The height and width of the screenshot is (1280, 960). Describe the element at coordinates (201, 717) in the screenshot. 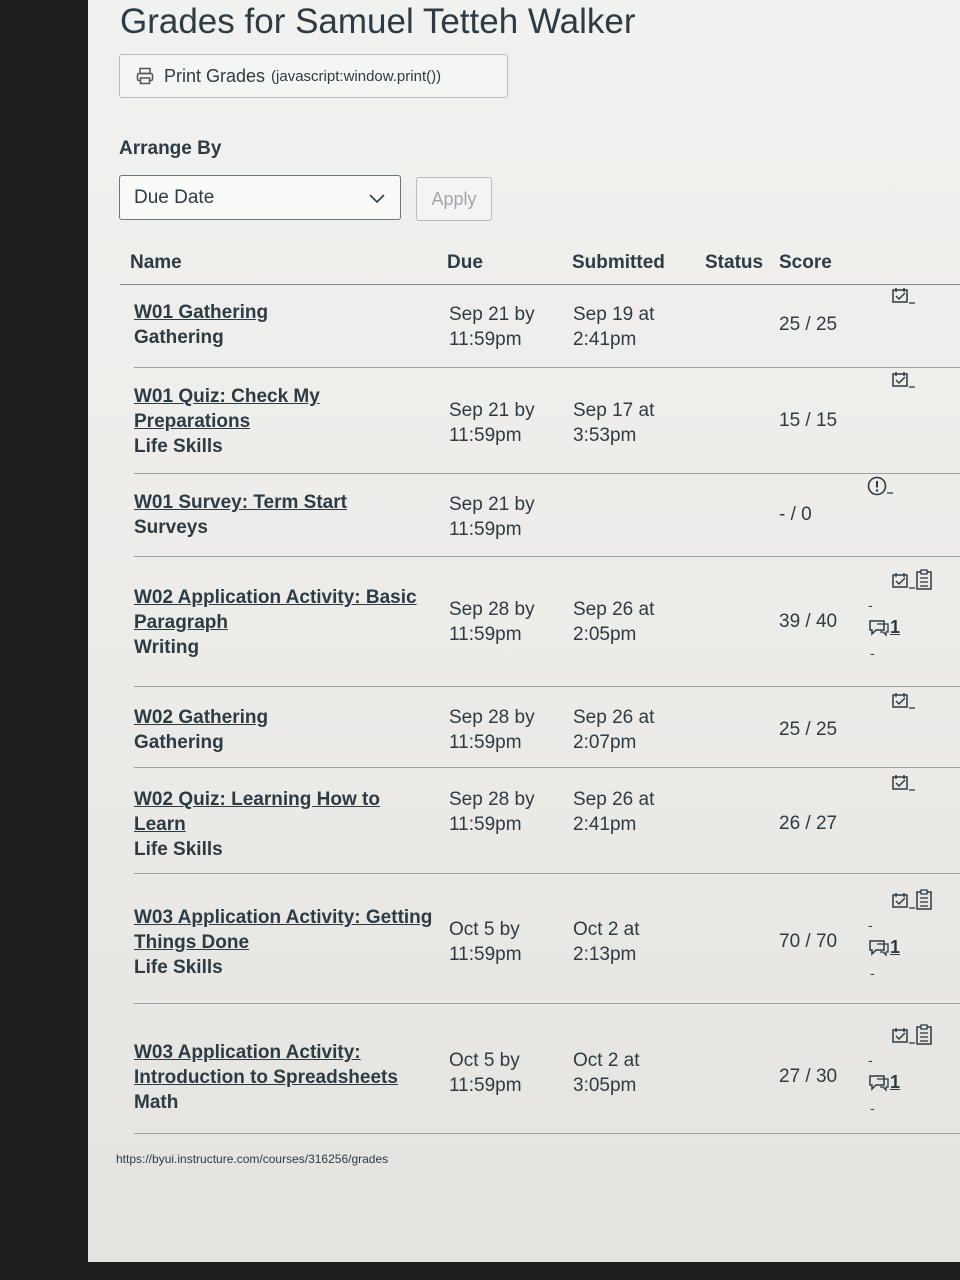

I see `assignment-link: W02 Gathering` at that location.